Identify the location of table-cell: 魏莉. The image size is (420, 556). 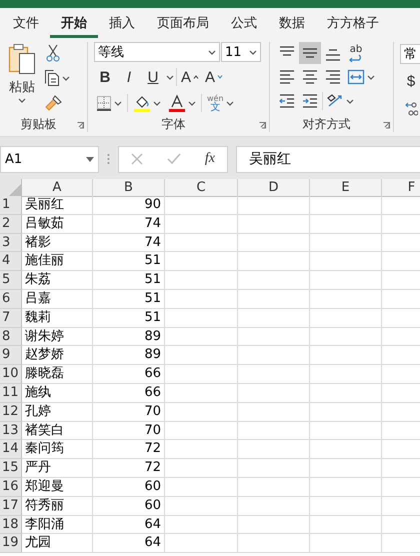
(57, 318).